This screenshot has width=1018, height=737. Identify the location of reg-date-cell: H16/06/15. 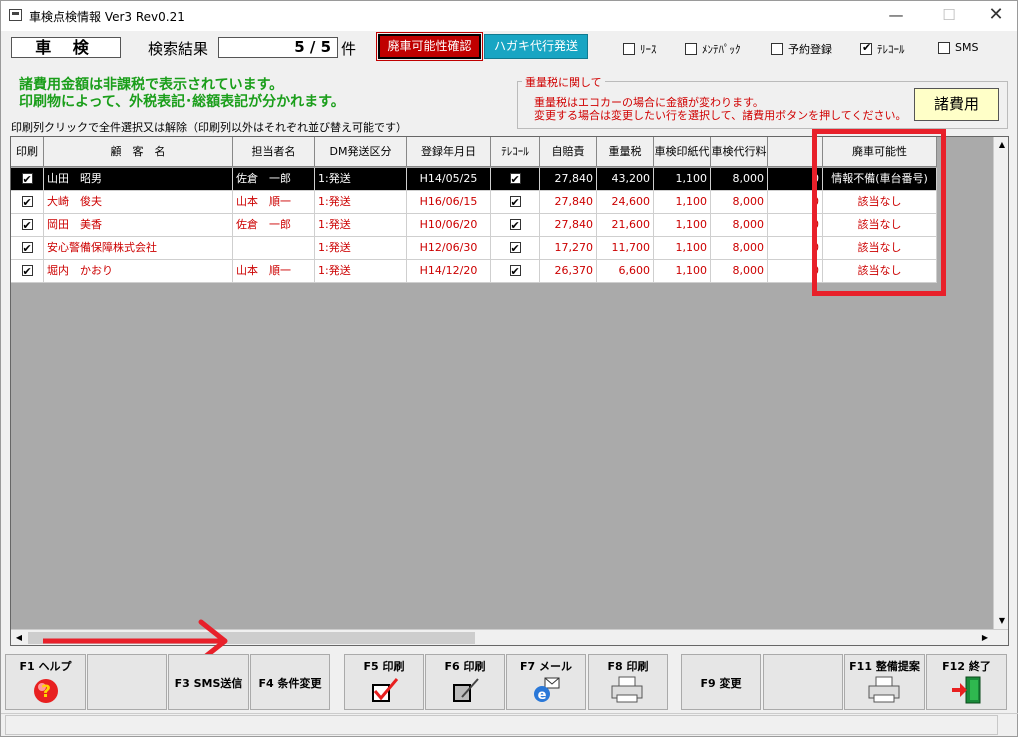
(449, 202).